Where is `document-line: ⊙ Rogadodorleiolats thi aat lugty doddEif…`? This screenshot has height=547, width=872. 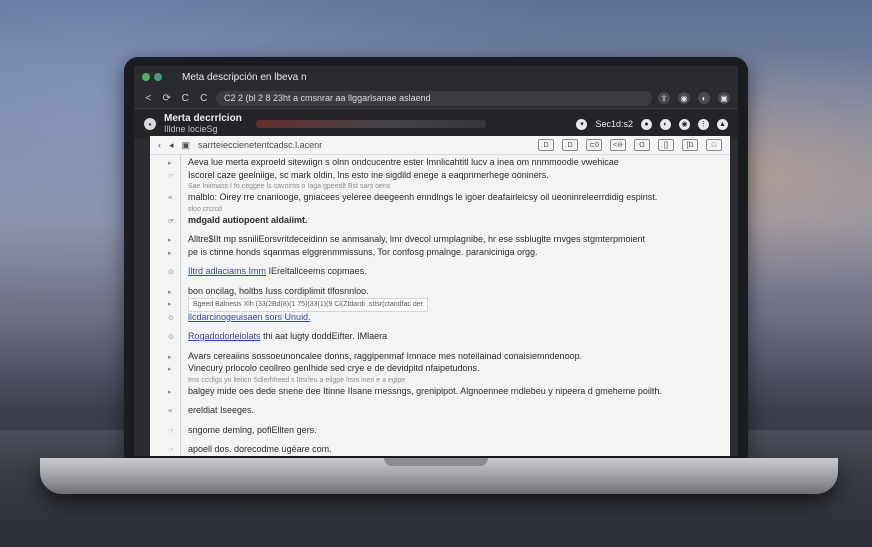 document-line: ⊙ Rogadodorleiolats thi aat lugty doddEif… is located at coordinates (445, 337).